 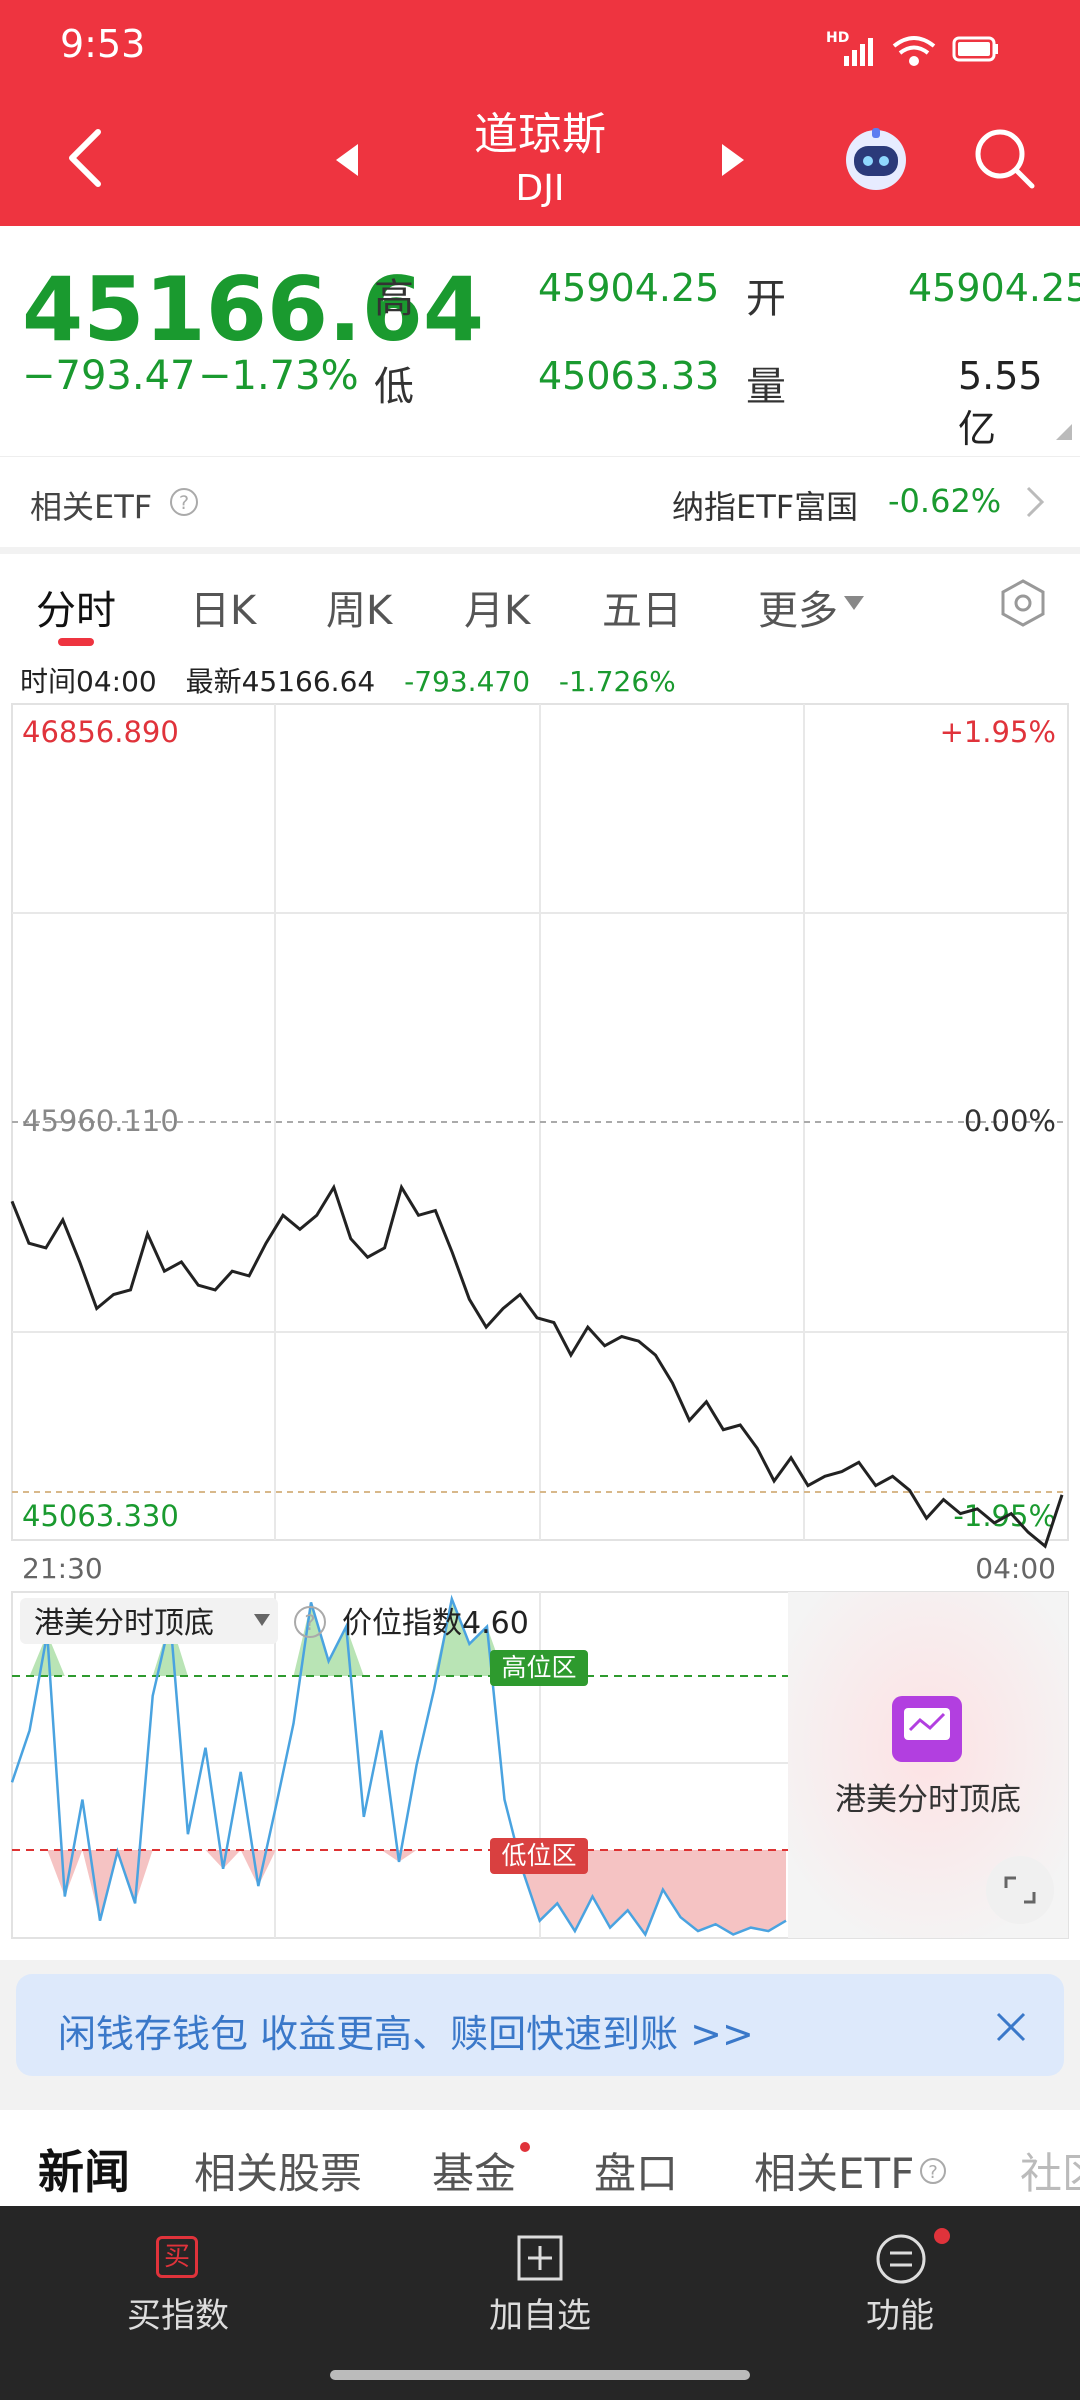 What do you see at coordinates (798, 607) in the screenshot?
I see `tab-more: 更多` at bounding box center [798, 607].